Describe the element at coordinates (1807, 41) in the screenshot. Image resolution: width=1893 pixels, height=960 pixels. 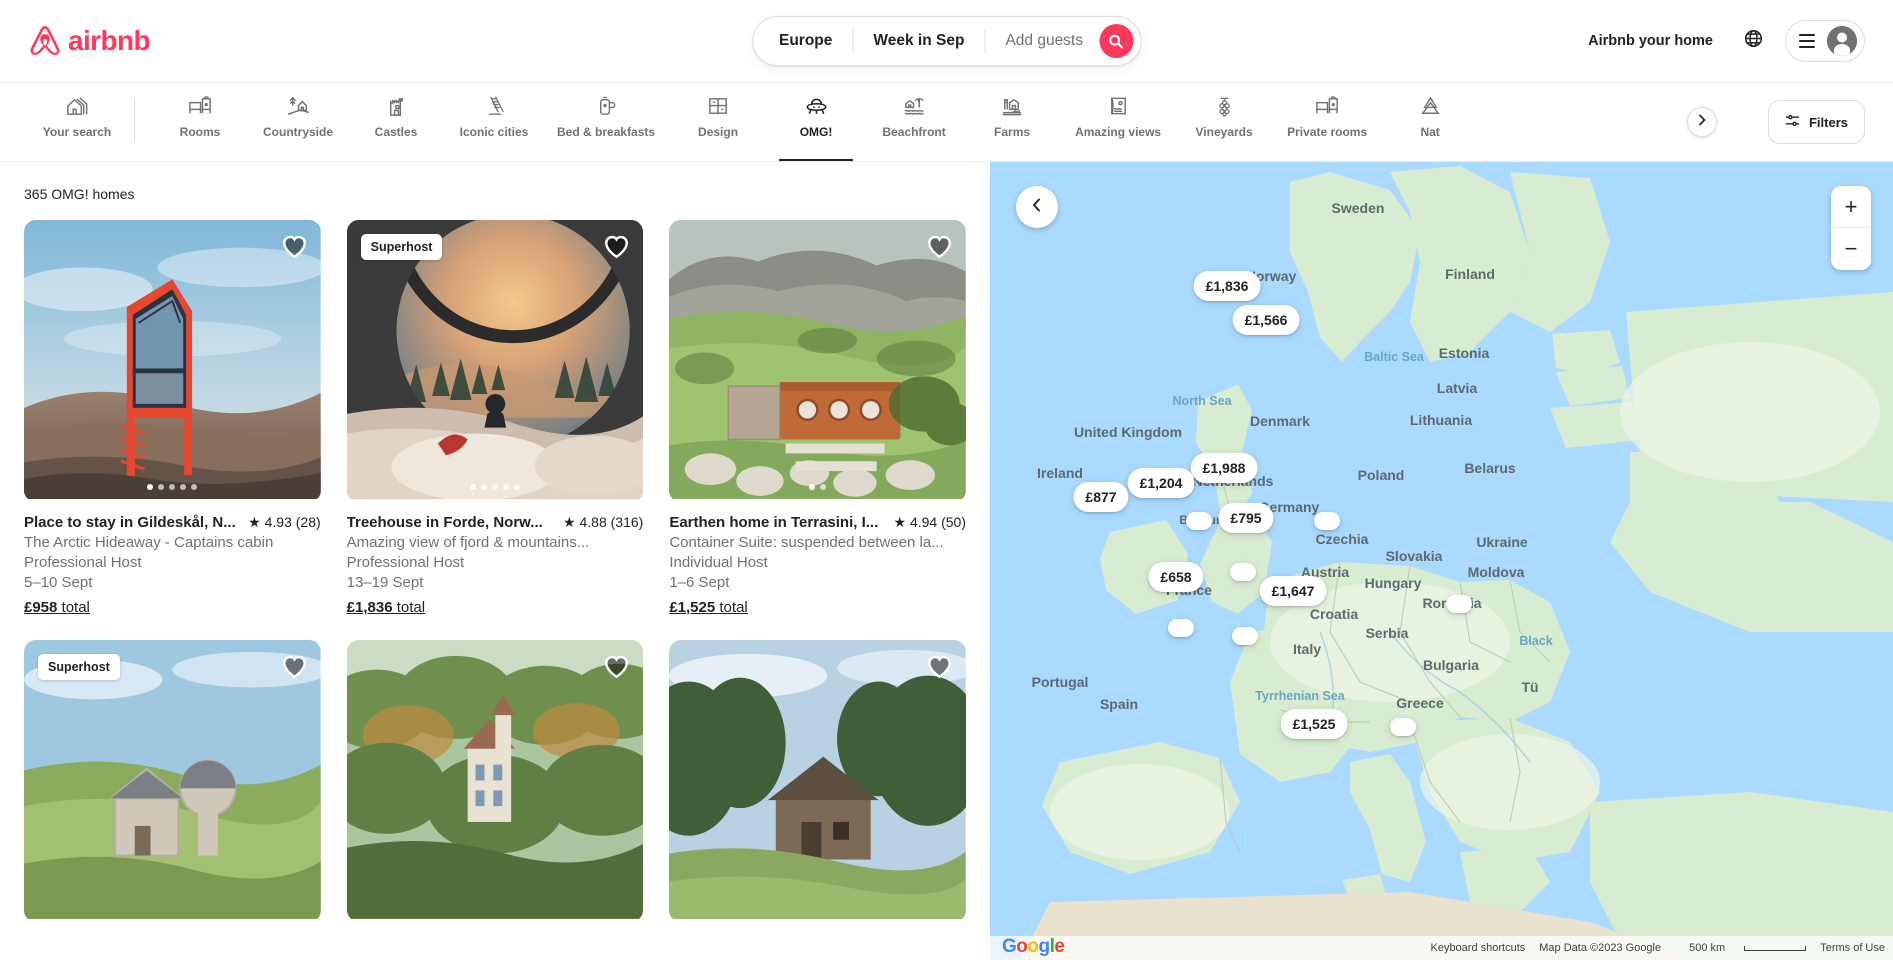
I see `hamburger-icon` at that location.